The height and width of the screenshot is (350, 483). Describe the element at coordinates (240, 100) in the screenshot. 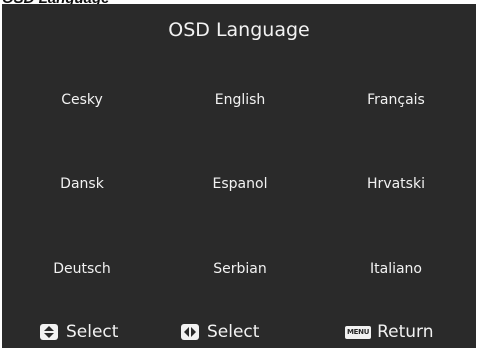

I see `language-option-english: English` at that location.